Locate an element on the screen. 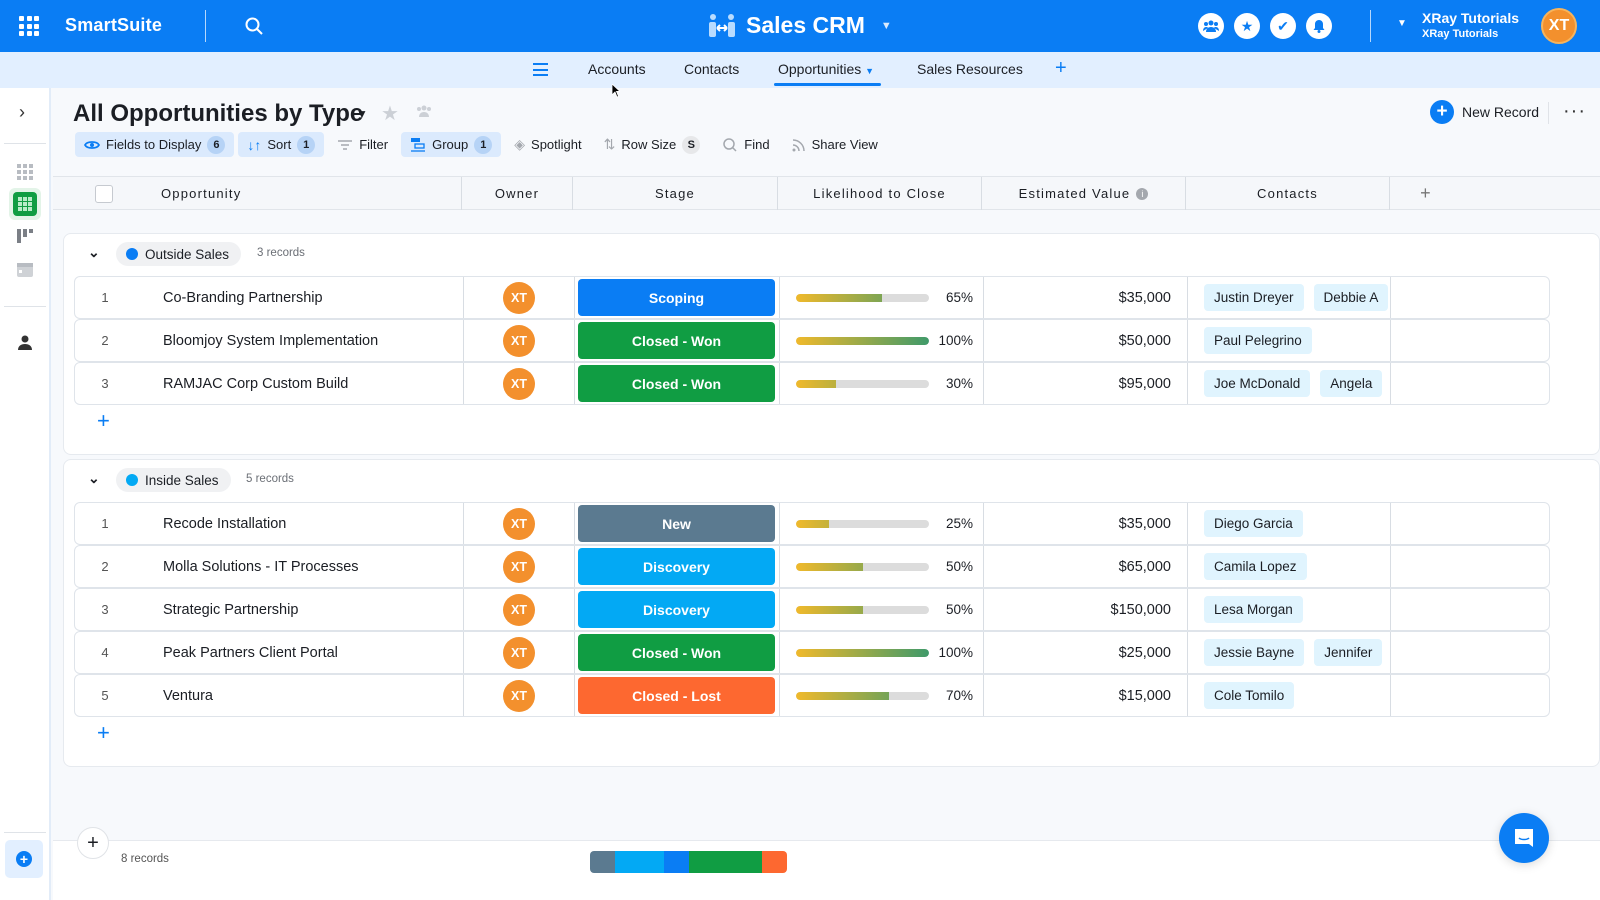 The image size is (1600, 900). menu-icon is located at coordinates (540, 69).